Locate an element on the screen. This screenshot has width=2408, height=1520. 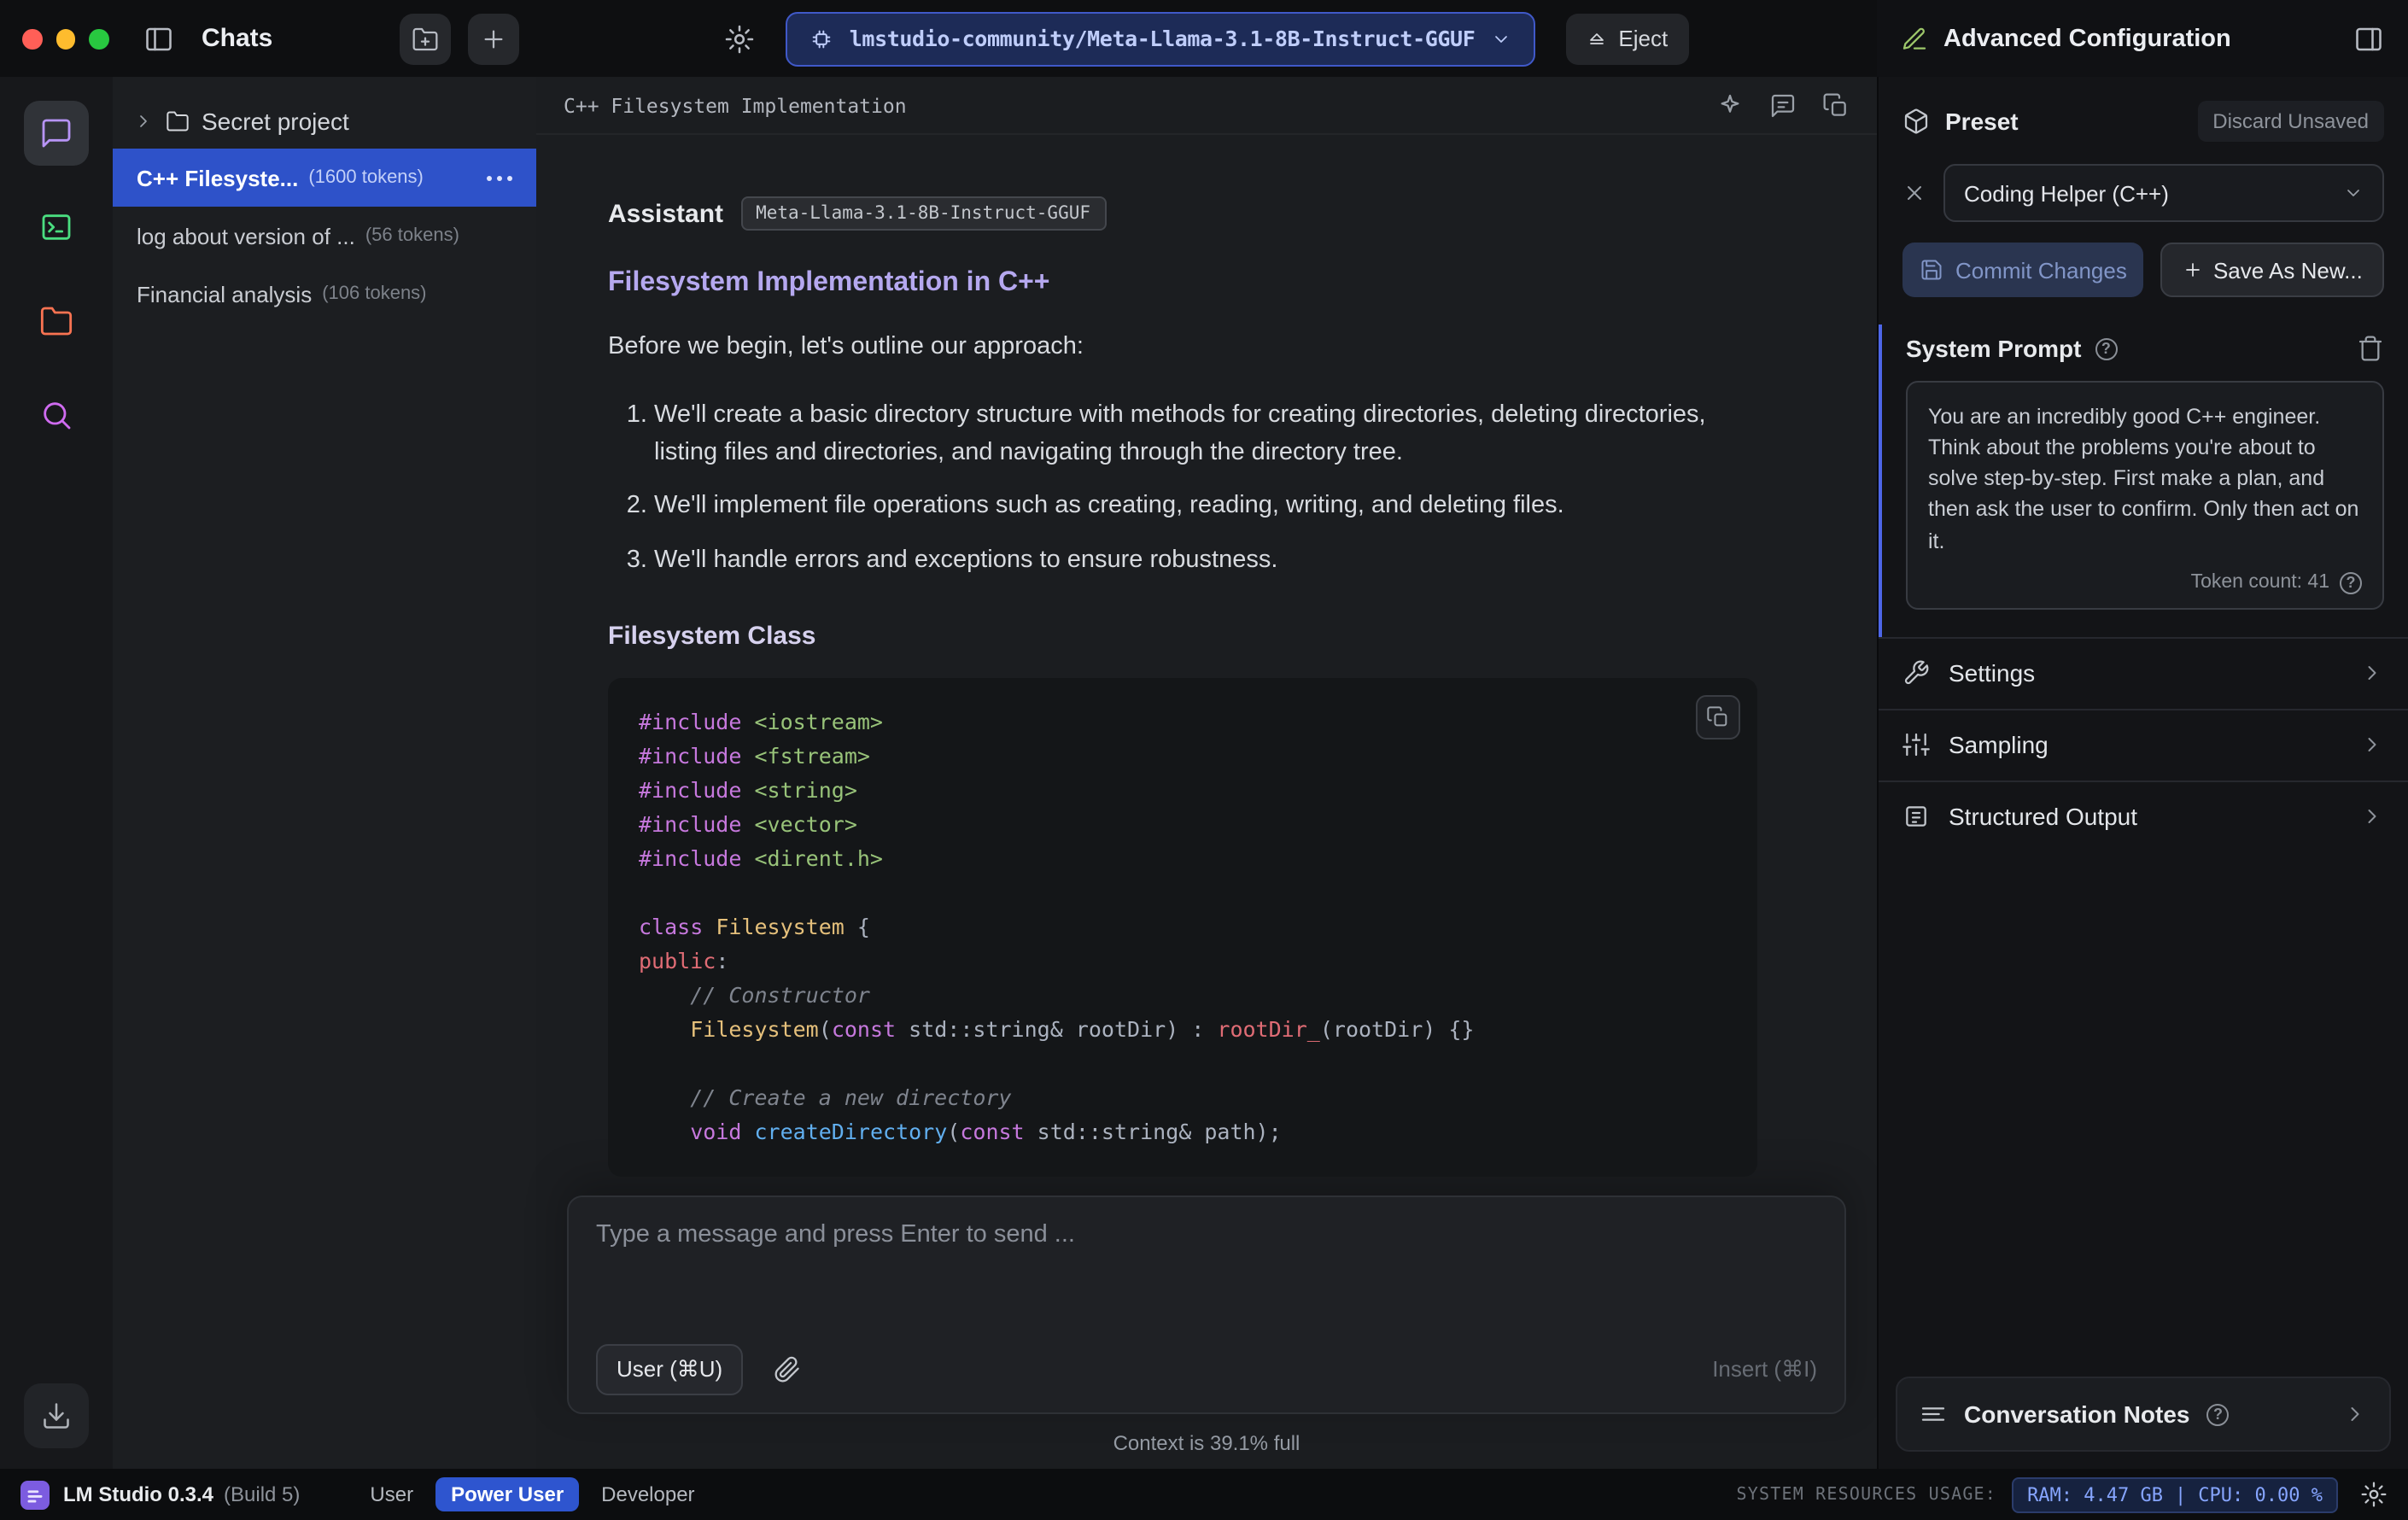
ellipsis-icon is located at coordinates (499, 177).